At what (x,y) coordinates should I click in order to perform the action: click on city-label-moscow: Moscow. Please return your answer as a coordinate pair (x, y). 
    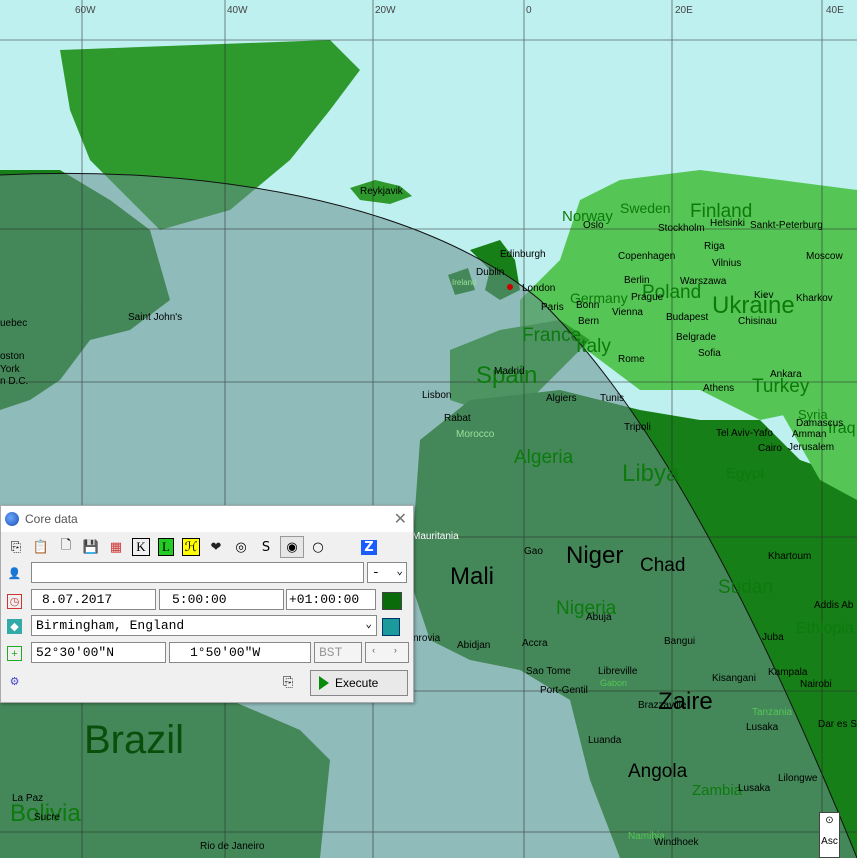
    Looking at the image, I should click on (824, 256).